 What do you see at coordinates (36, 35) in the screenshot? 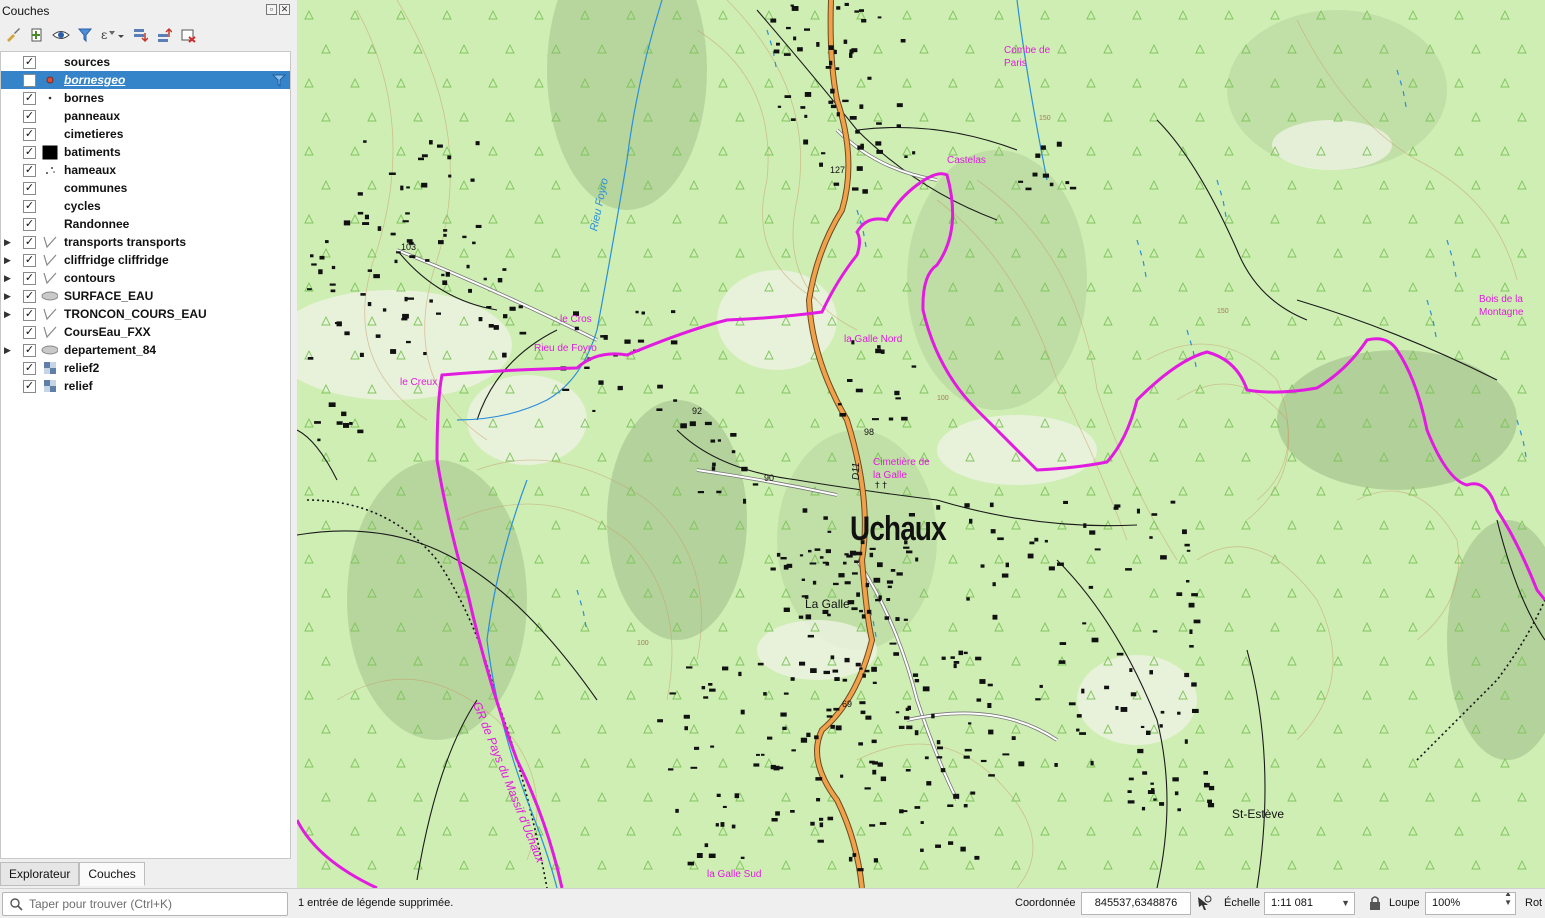
I see `add-group-icon` at bounding box center [36, 35].